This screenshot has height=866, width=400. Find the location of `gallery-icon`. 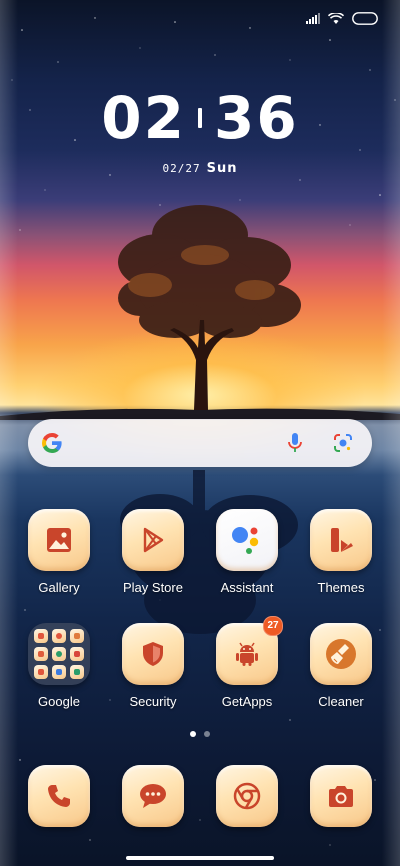

gallery-icon is located at coordinates (59, 540).